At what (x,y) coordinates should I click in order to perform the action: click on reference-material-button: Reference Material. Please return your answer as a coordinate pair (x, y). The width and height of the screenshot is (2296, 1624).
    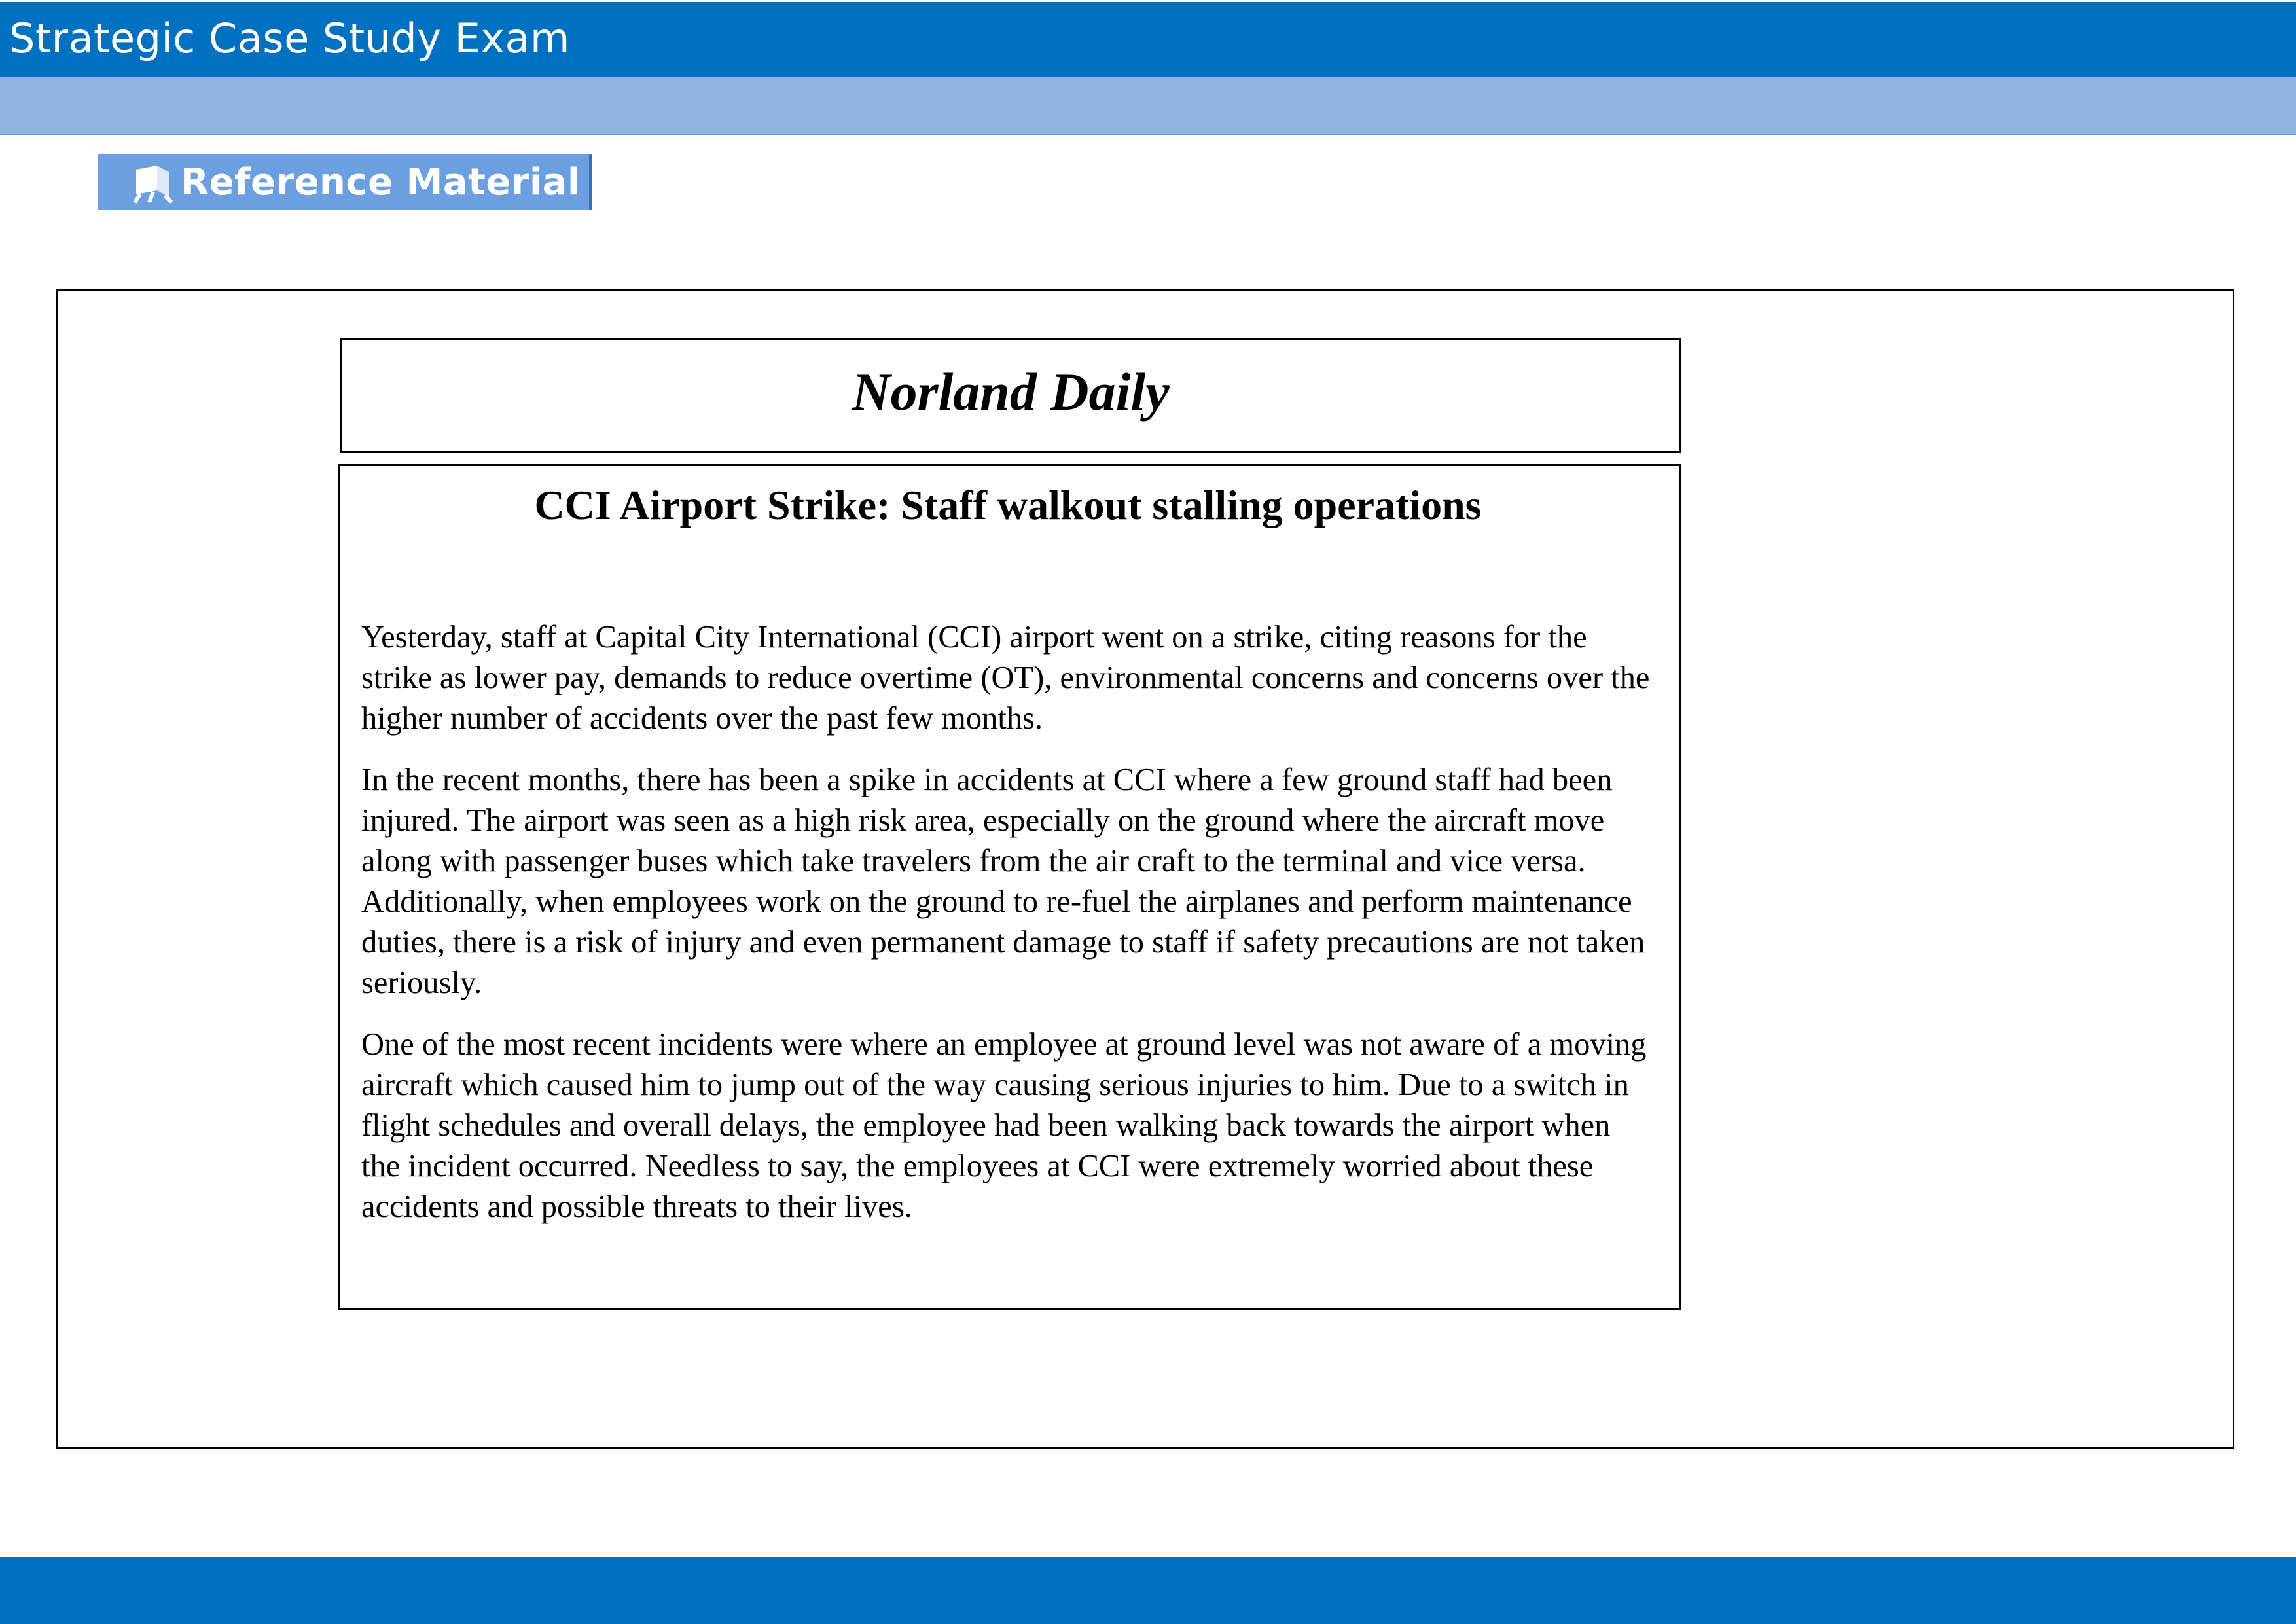
    Looking at the image, I should click on (345, 182).